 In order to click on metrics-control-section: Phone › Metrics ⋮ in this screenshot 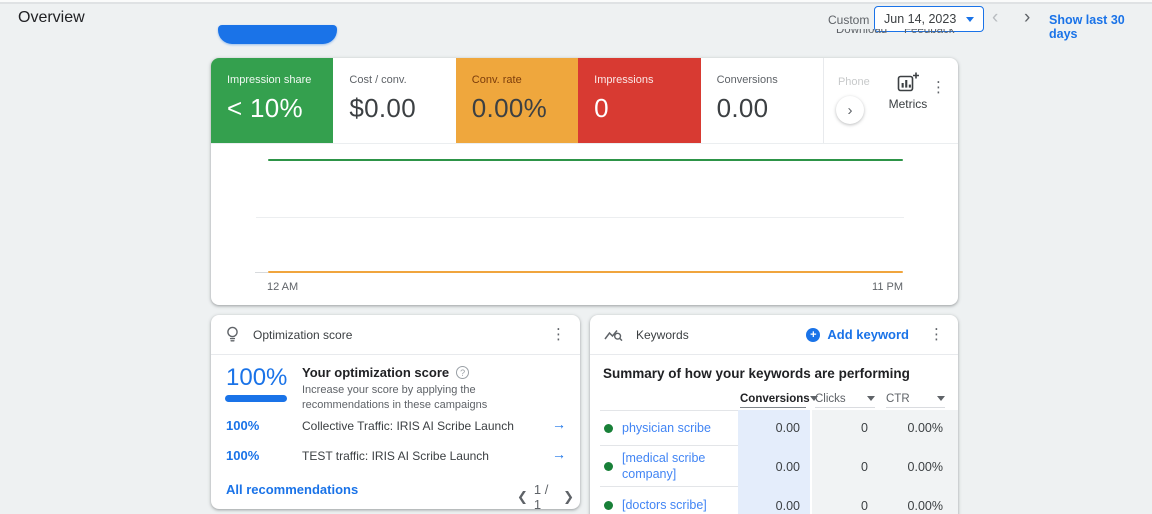, I will do `click(890, 100)`.